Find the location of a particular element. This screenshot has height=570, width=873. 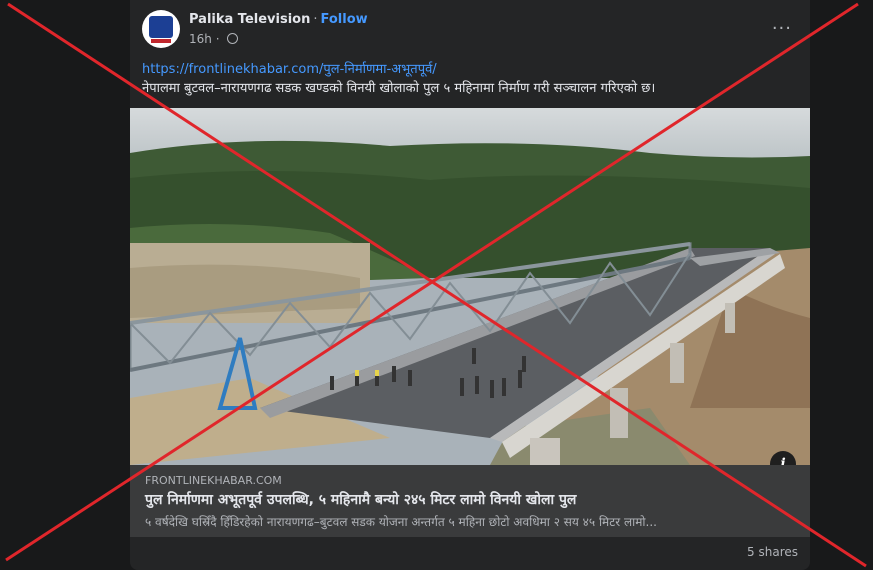

post-meta: 16h · is located at coordinates (214, 39).